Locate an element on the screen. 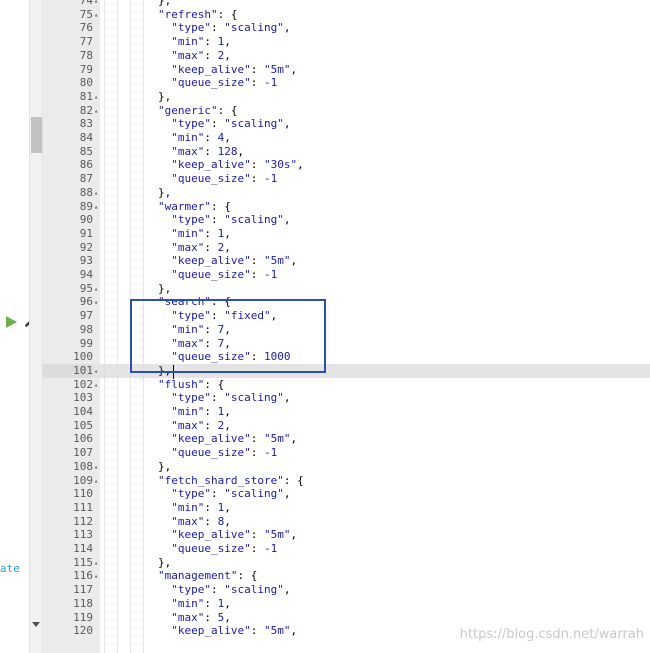 This screenshot has width=650, height=653. line-number: 97 is located at coordinates (86, 316).